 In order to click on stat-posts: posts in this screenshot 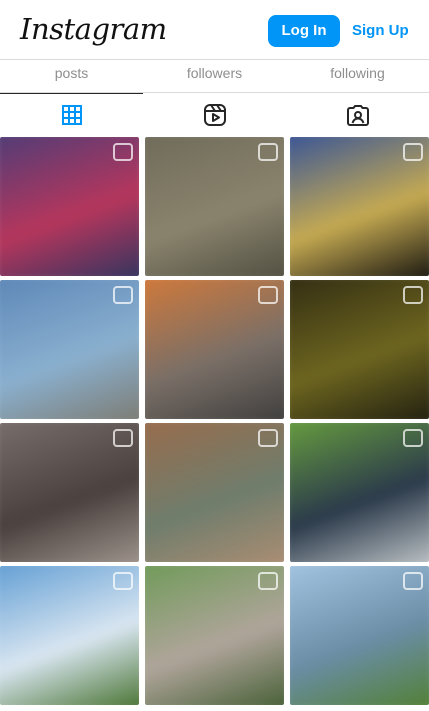, I will do `click(71, 76)`.